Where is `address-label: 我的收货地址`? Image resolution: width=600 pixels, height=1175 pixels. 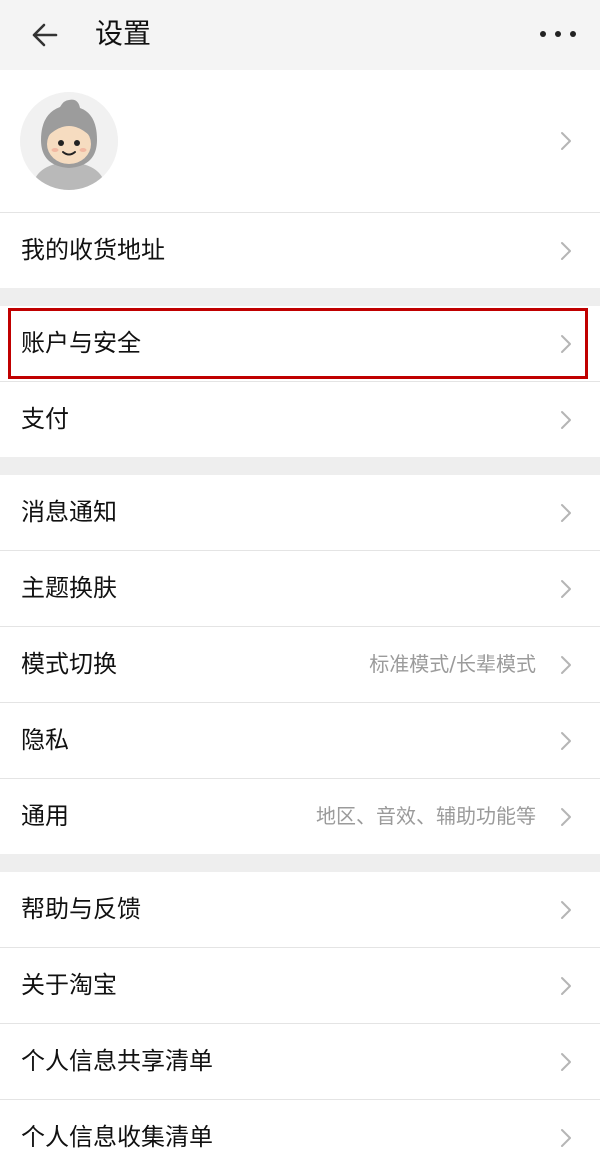
address-label: 我的收货地址 is located at coordinates (93, 250).